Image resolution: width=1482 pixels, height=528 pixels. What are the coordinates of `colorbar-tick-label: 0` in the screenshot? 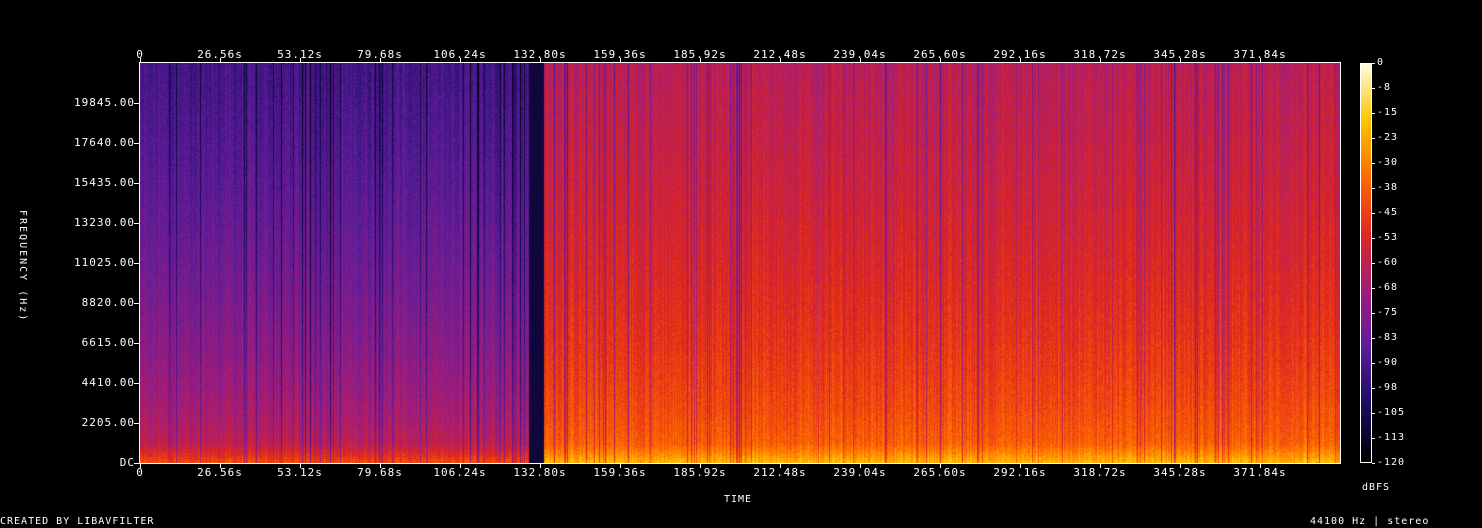 It's located at (1381, 62).